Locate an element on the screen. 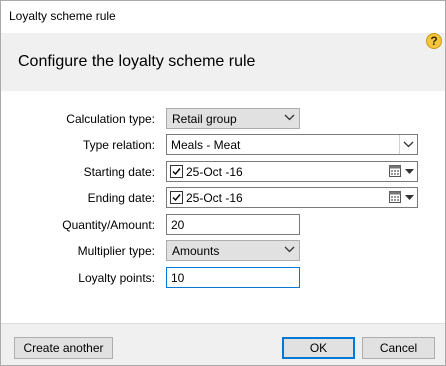 The image size is (446, 366). multiplier-type-select: Amounts is located at coordinates (233, 250).